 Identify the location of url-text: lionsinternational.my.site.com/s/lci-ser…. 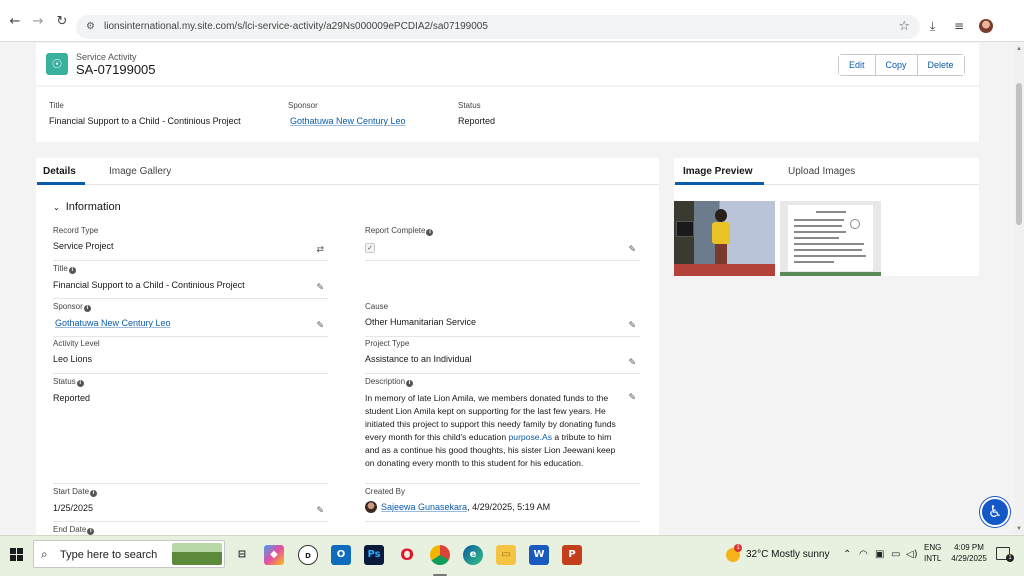
(296, 26).